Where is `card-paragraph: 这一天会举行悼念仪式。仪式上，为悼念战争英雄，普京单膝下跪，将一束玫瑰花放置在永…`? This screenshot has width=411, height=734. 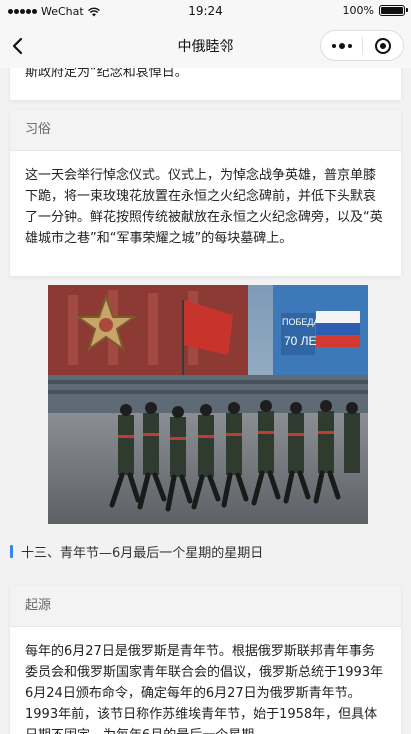 card-paragraph: 这一天会举行悼念仪式。仪式上，为悼念战争英雄，普京单膝下跪，将一束玫瑰花放置在永… is located at coordinates (204, 207).